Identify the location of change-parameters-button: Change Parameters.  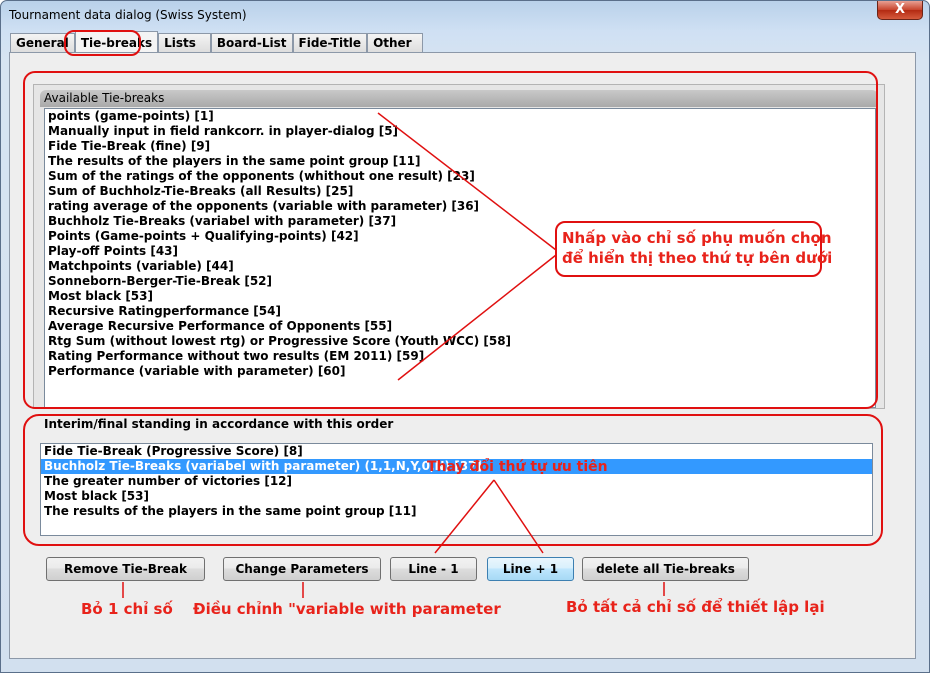
(302, 569).